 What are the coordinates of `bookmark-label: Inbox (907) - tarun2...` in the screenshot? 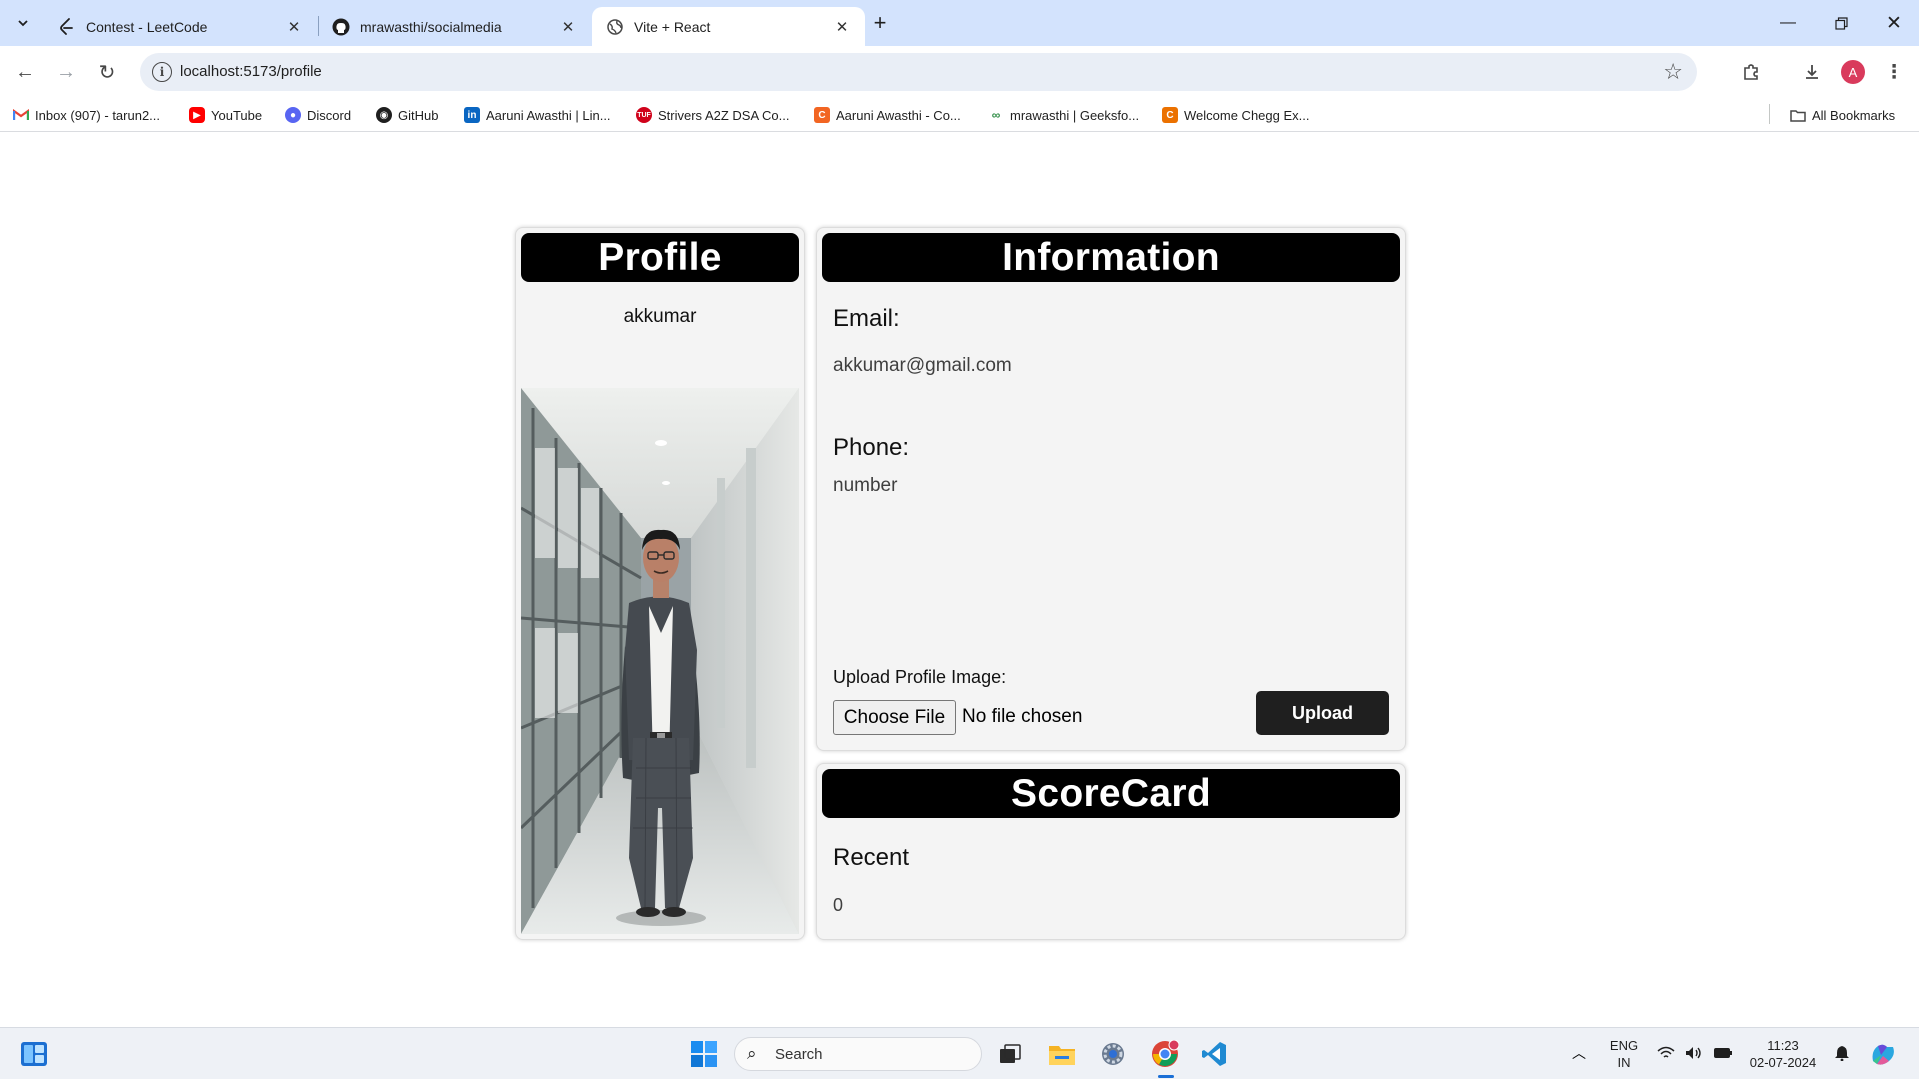 It's located at (98, 115).